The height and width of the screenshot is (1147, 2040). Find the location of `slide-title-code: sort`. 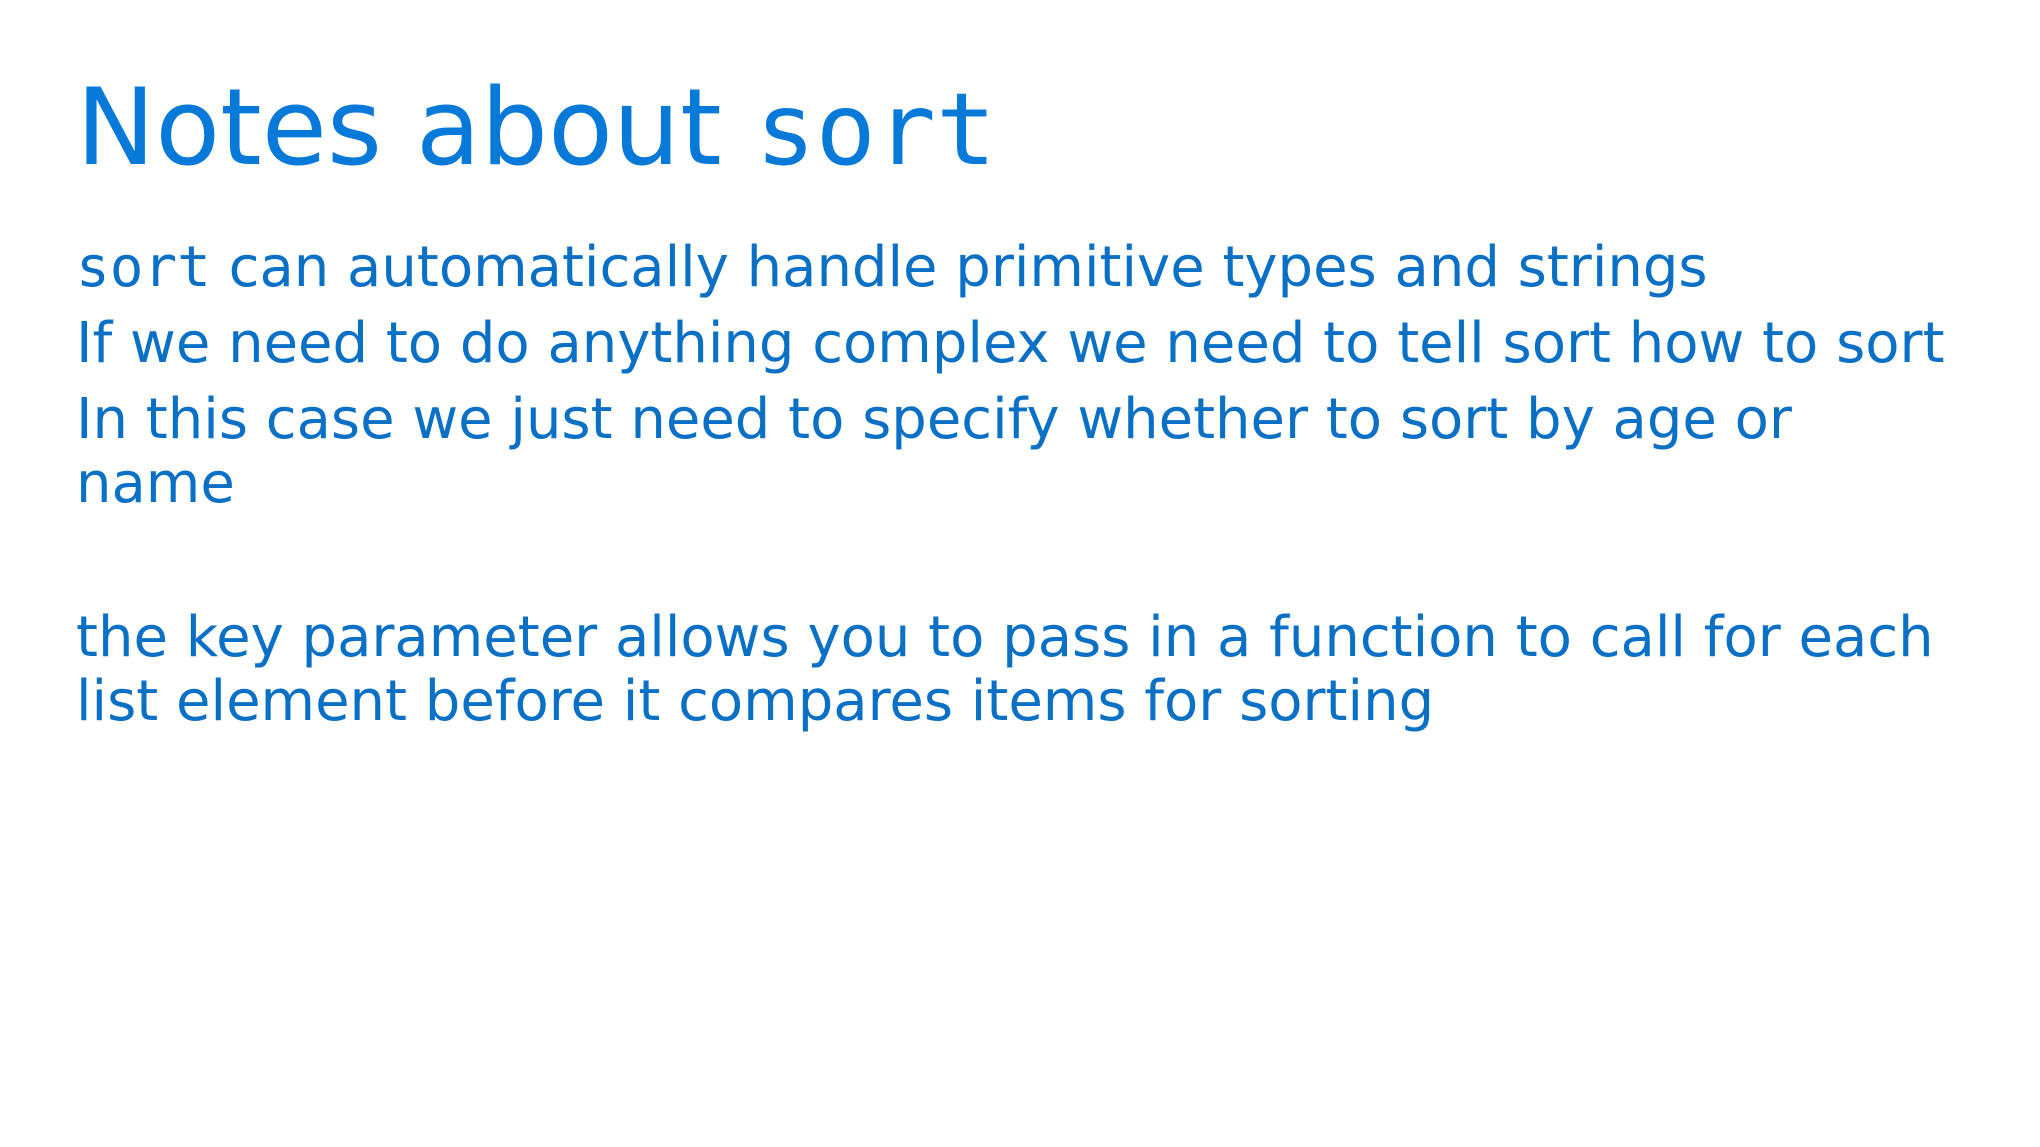

slide-title-code: sort is located at coordinates (876, 129).